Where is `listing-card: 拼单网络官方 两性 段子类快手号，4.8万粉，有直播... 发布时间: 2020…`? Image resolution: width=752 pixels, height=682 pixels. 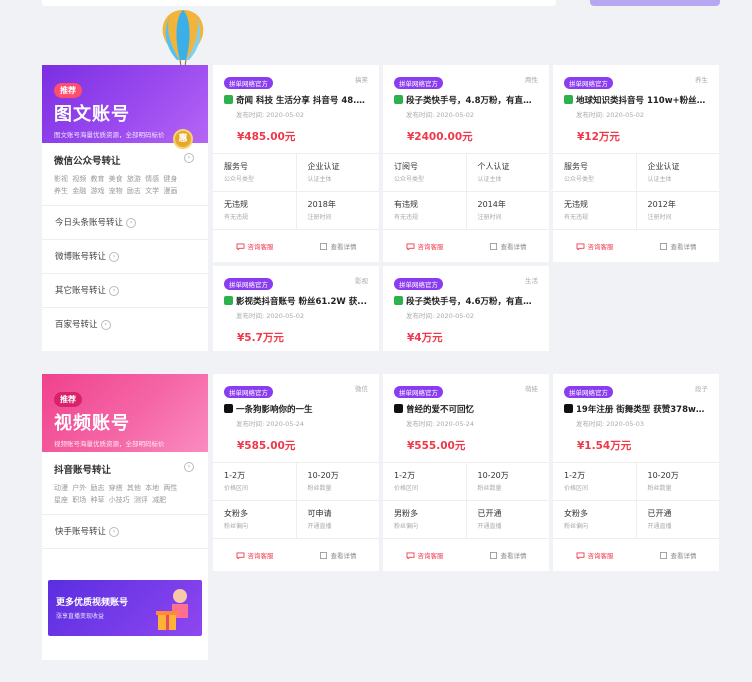
listing-card: 拼单网络官方 两性 段子类快手号，4.8万粉，有直播... 发布时间: 2020… is located at coordinates (466, 163).